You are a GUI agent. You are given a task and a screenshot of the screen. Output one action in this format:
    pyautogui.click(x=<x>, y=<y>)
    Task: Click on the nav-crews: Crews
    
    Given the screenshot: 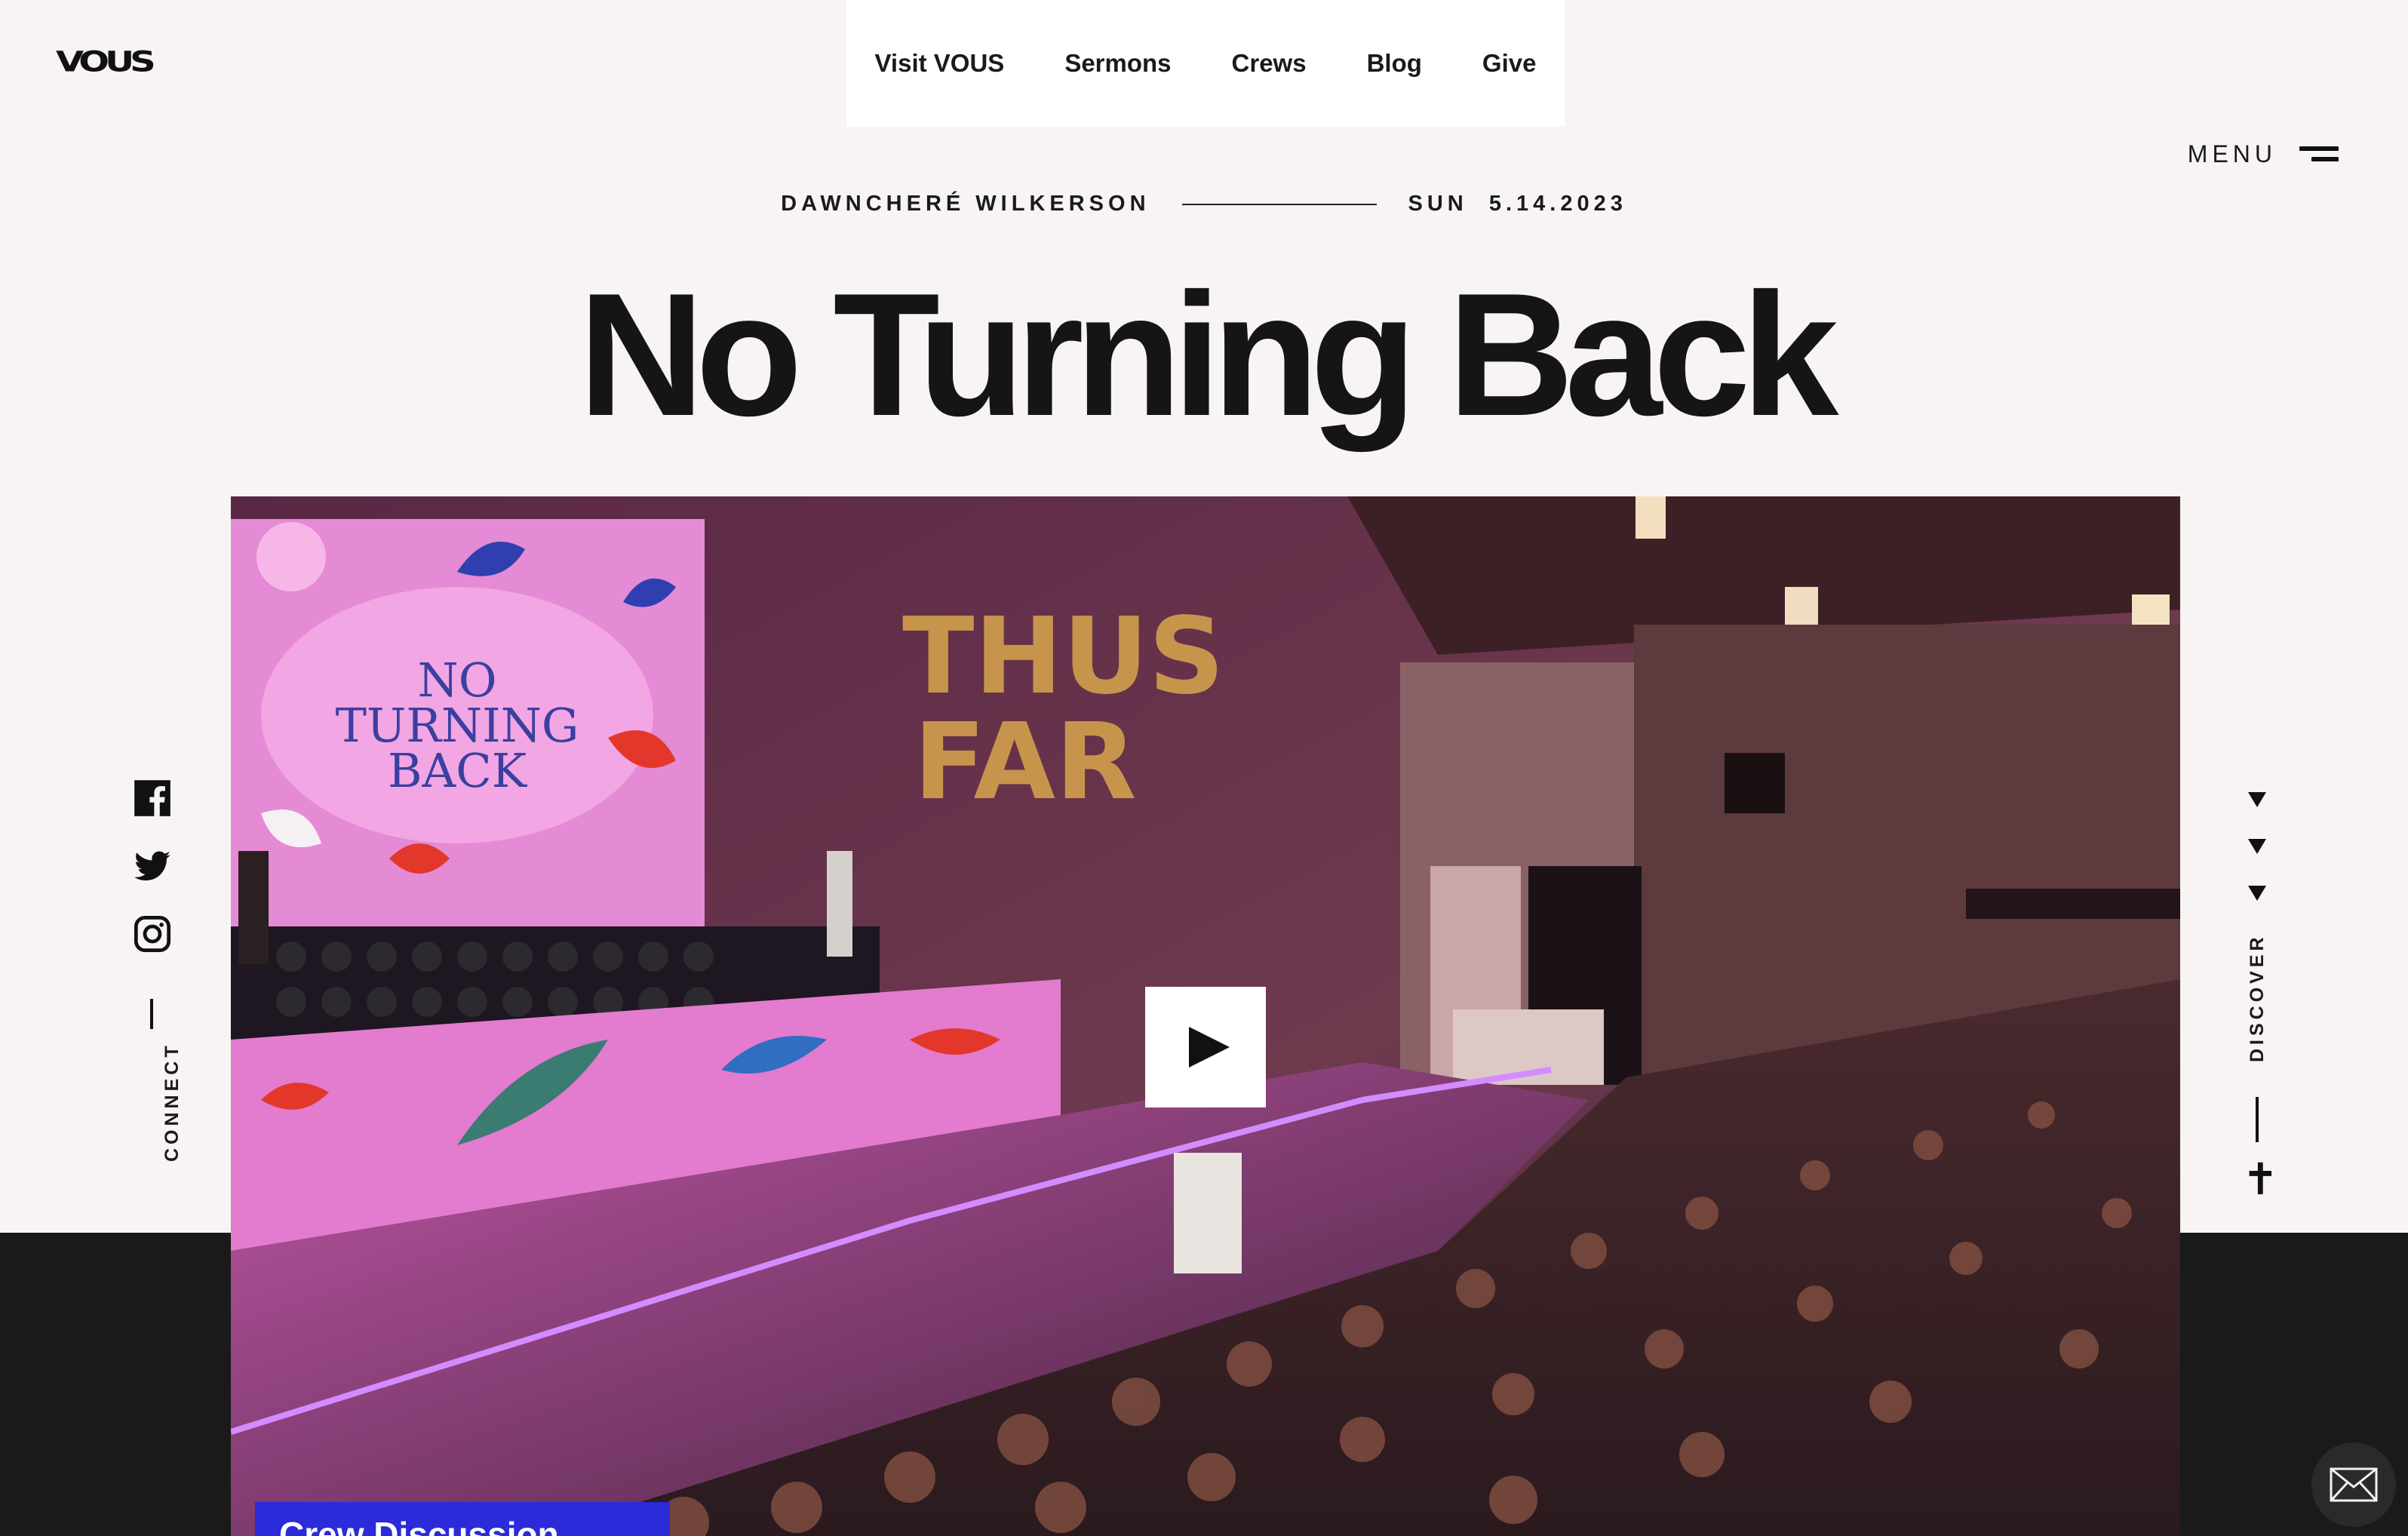 What is the action you would take?
    pyautogui.click(x=1269, y=63)
    